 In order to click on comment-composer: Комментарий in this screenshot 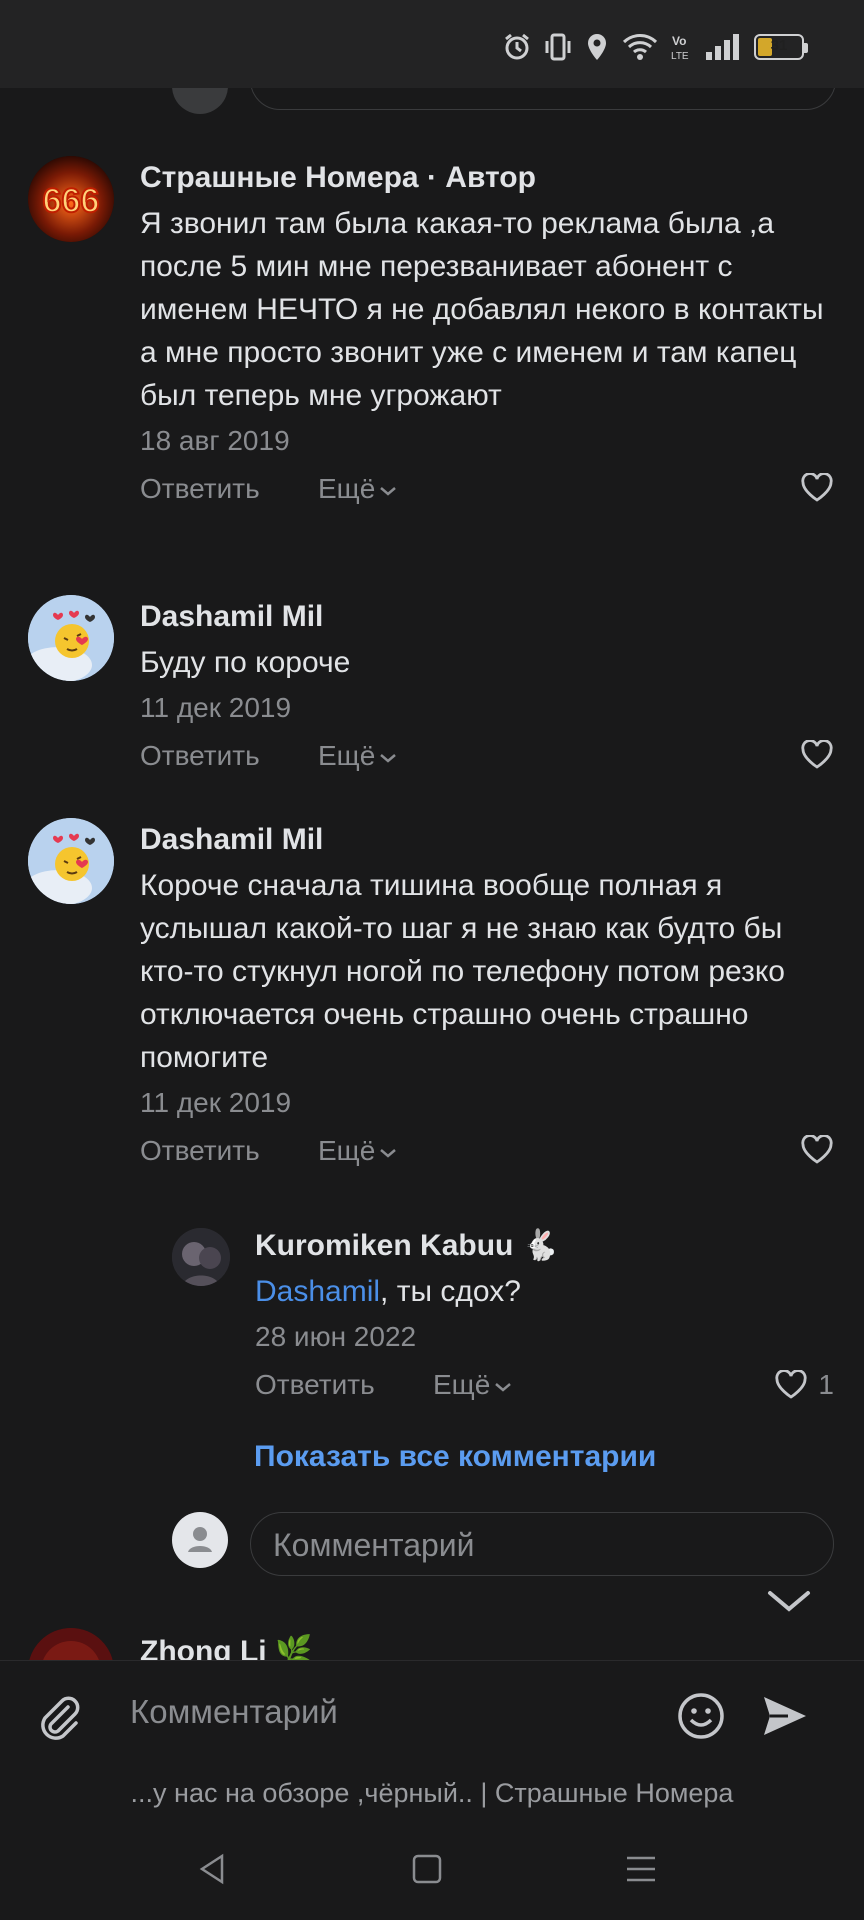, I will do `click(432, 1714)`.